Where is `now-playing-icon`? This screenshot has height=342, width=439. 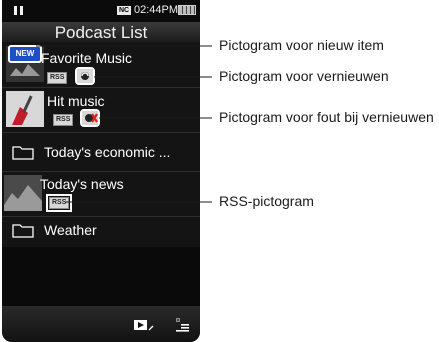 now-playing-icon is located at coordinates (144, 325).